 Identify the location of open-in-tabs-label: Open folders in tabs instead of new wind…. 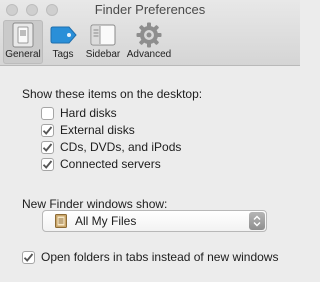
(160, 257).